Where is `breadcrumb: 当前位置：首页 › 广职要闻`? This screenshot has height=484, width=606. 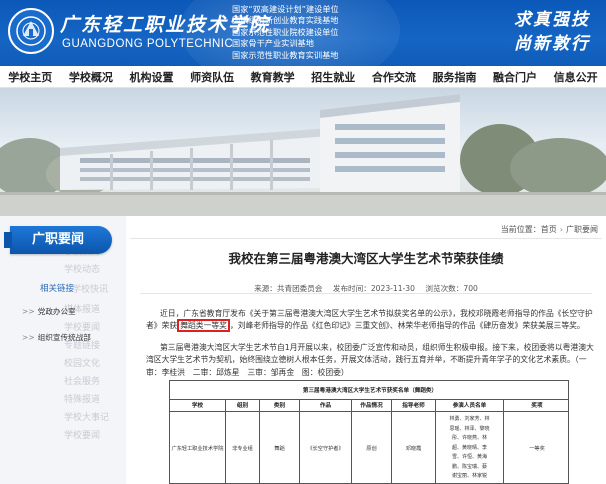
breadcrumb: 当前位置：首页 › 广职要闻 is located at coordinates (549, 229).